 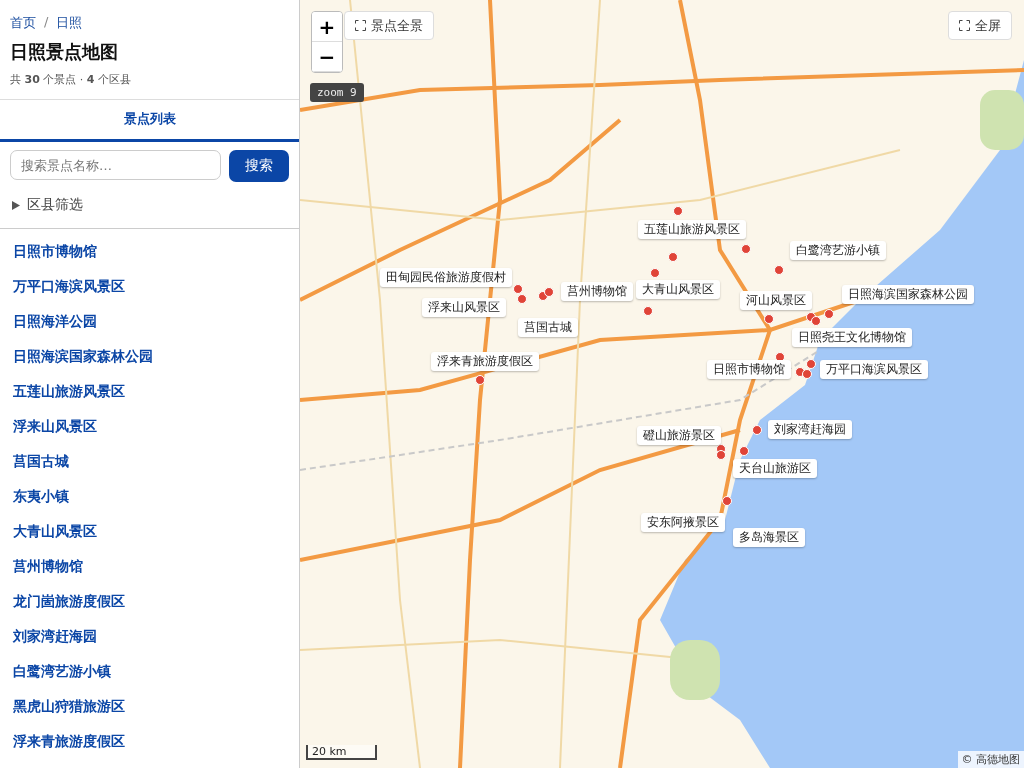 What do you see at coordinates (775, 468) in the screenshot?
I see `marker-label: 天台山旅游区` at bounding box center [775, 468].